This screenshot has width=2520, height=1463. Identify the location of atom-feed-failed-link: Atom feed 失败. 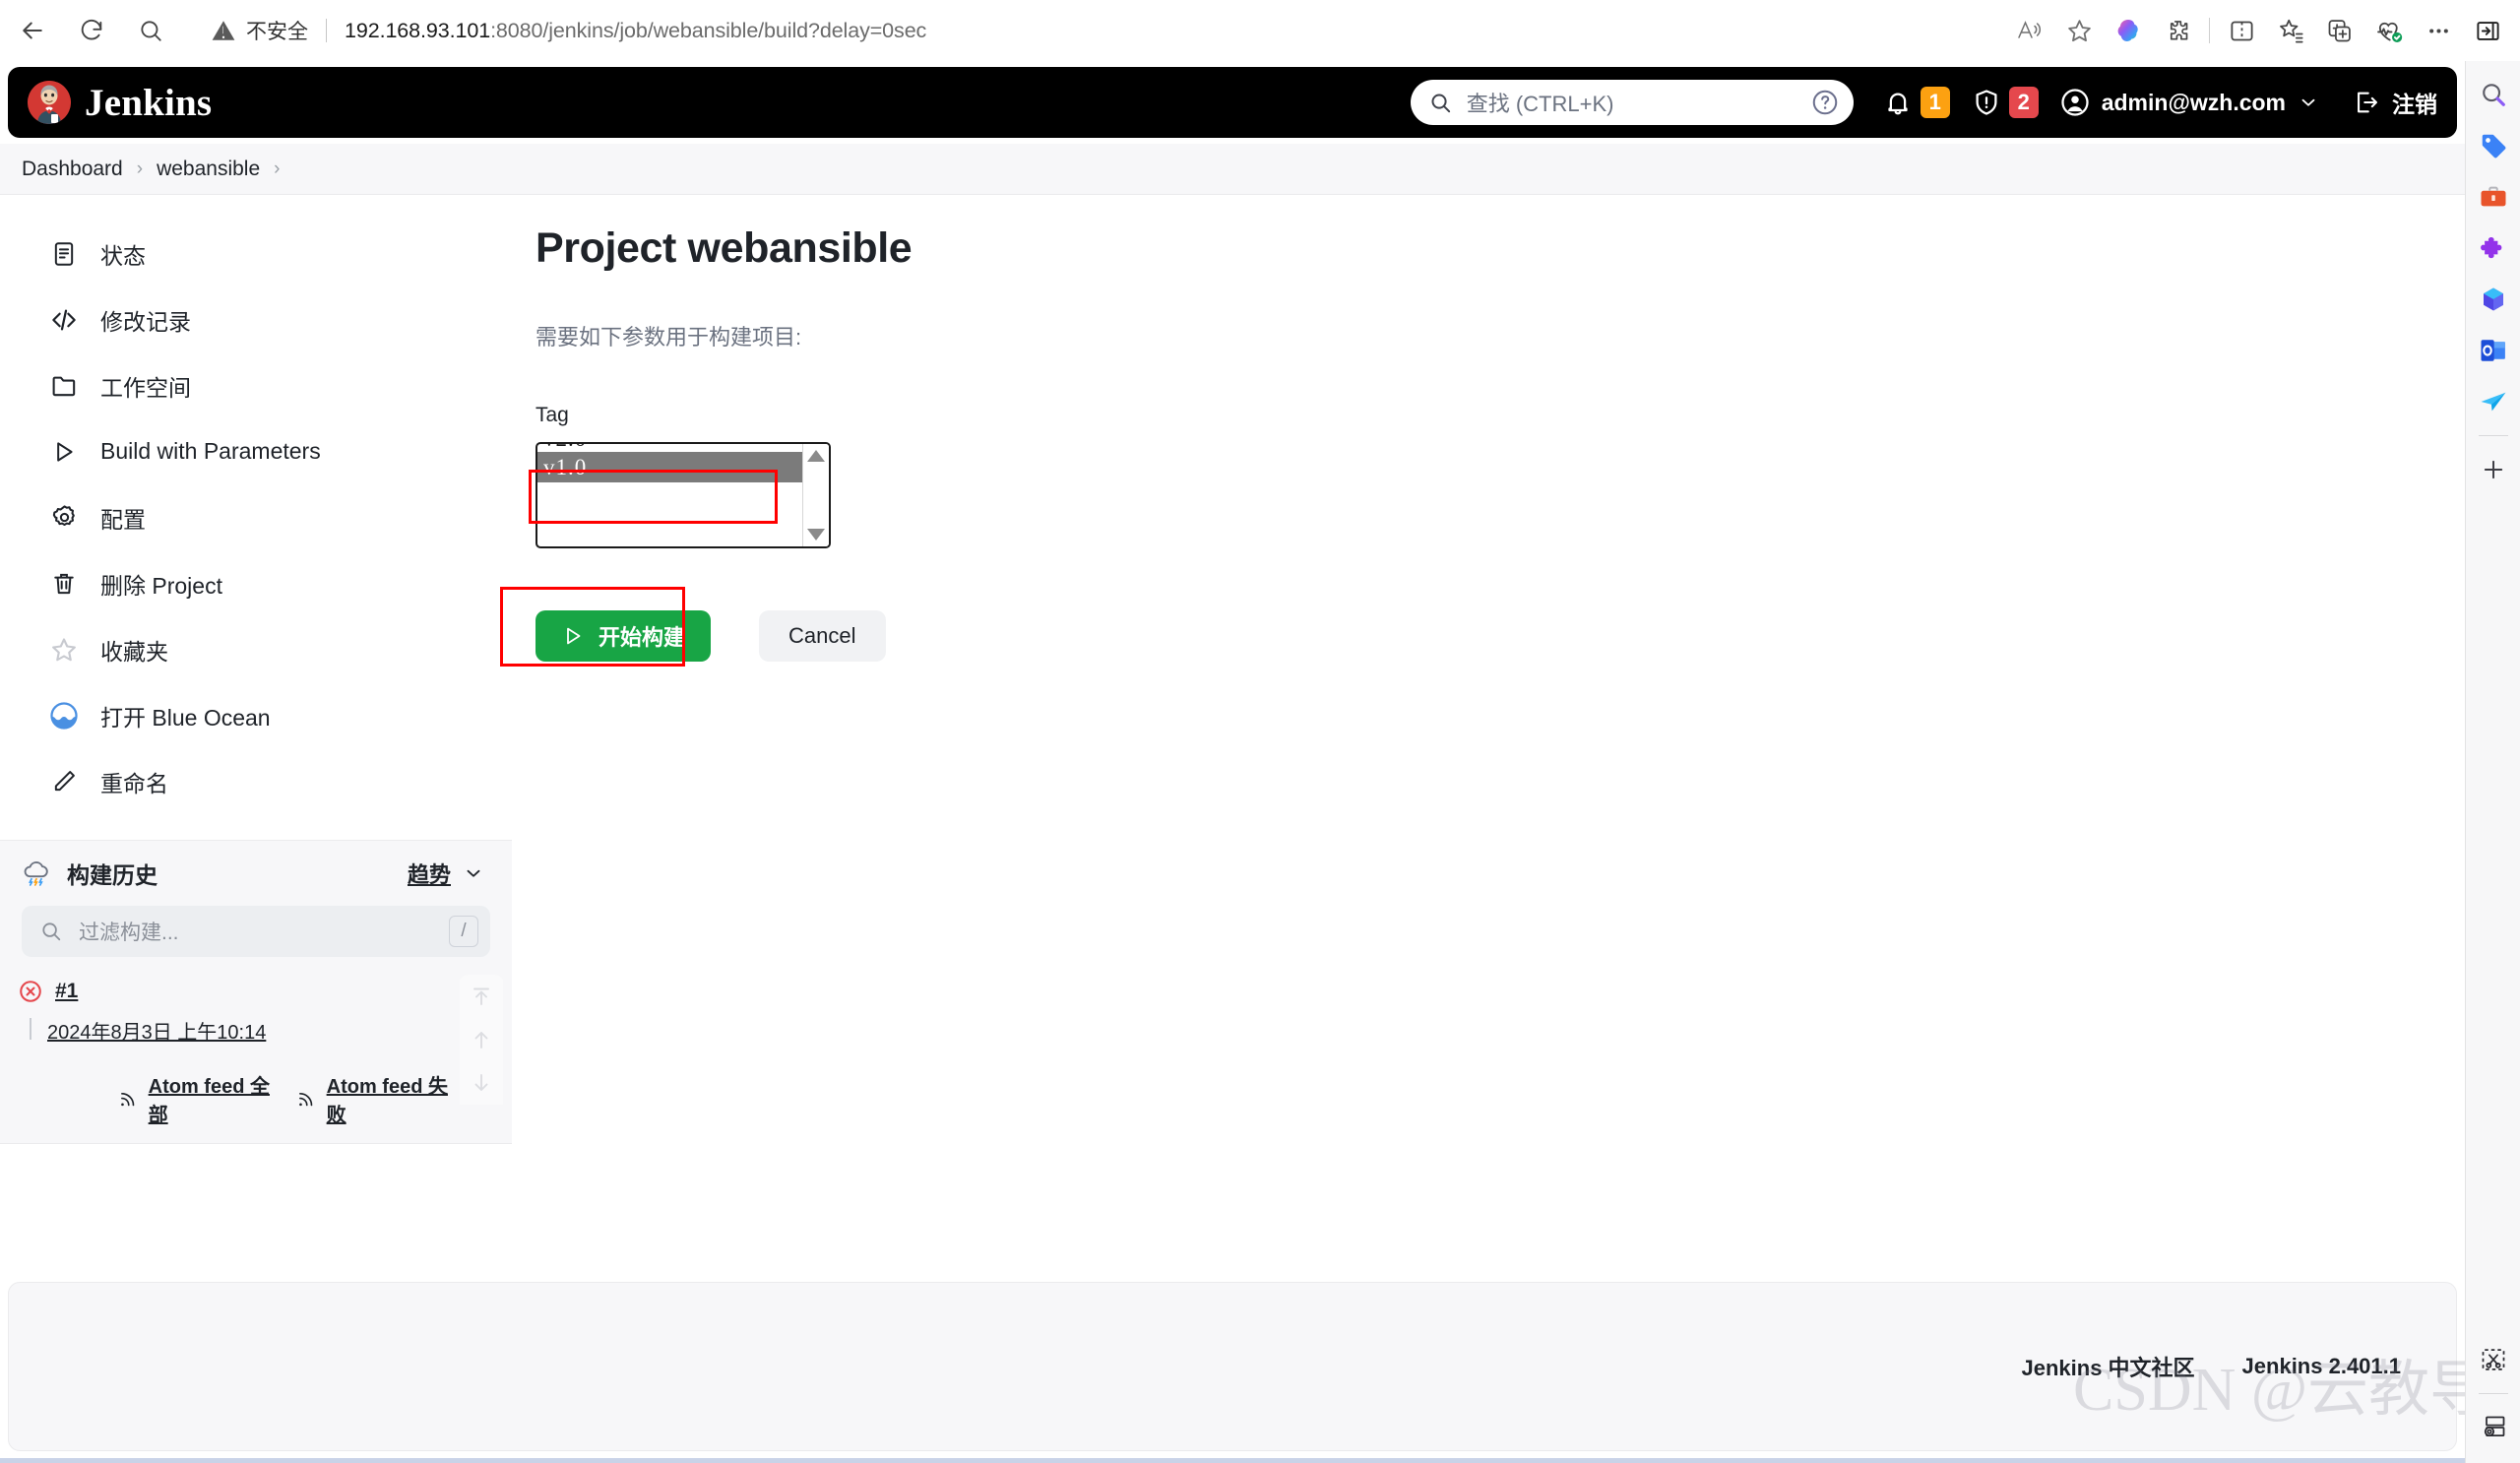
(377, 1099).